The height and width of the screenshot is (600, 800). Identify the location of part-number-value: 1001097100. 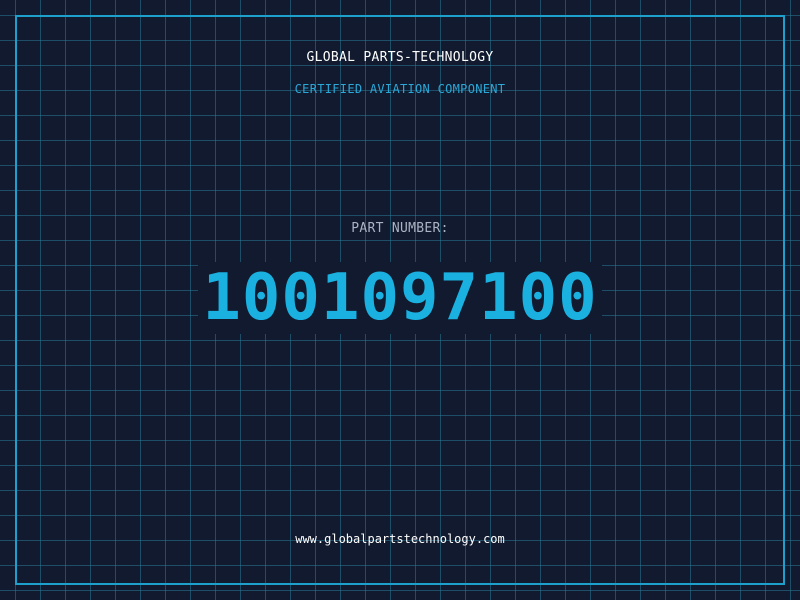
(400, 298).